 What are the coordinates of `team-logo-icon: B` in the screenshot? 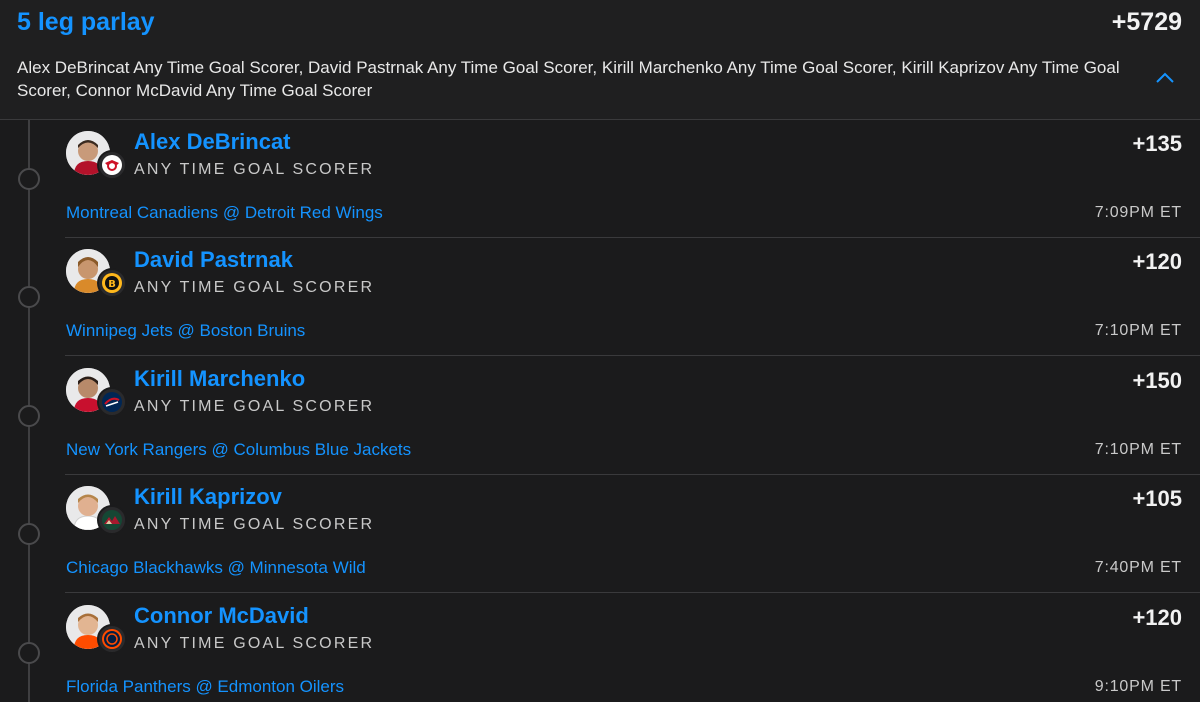 It's located at (112, 283).